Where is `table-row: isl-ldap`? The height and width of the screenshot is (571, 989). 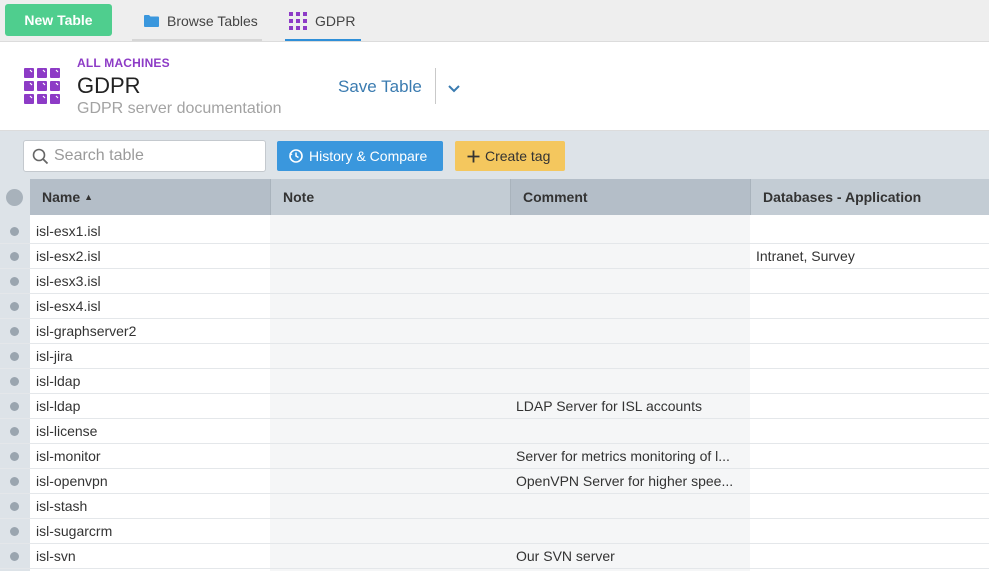 table-row: isl-ldap is located at coordinates (494, 381).